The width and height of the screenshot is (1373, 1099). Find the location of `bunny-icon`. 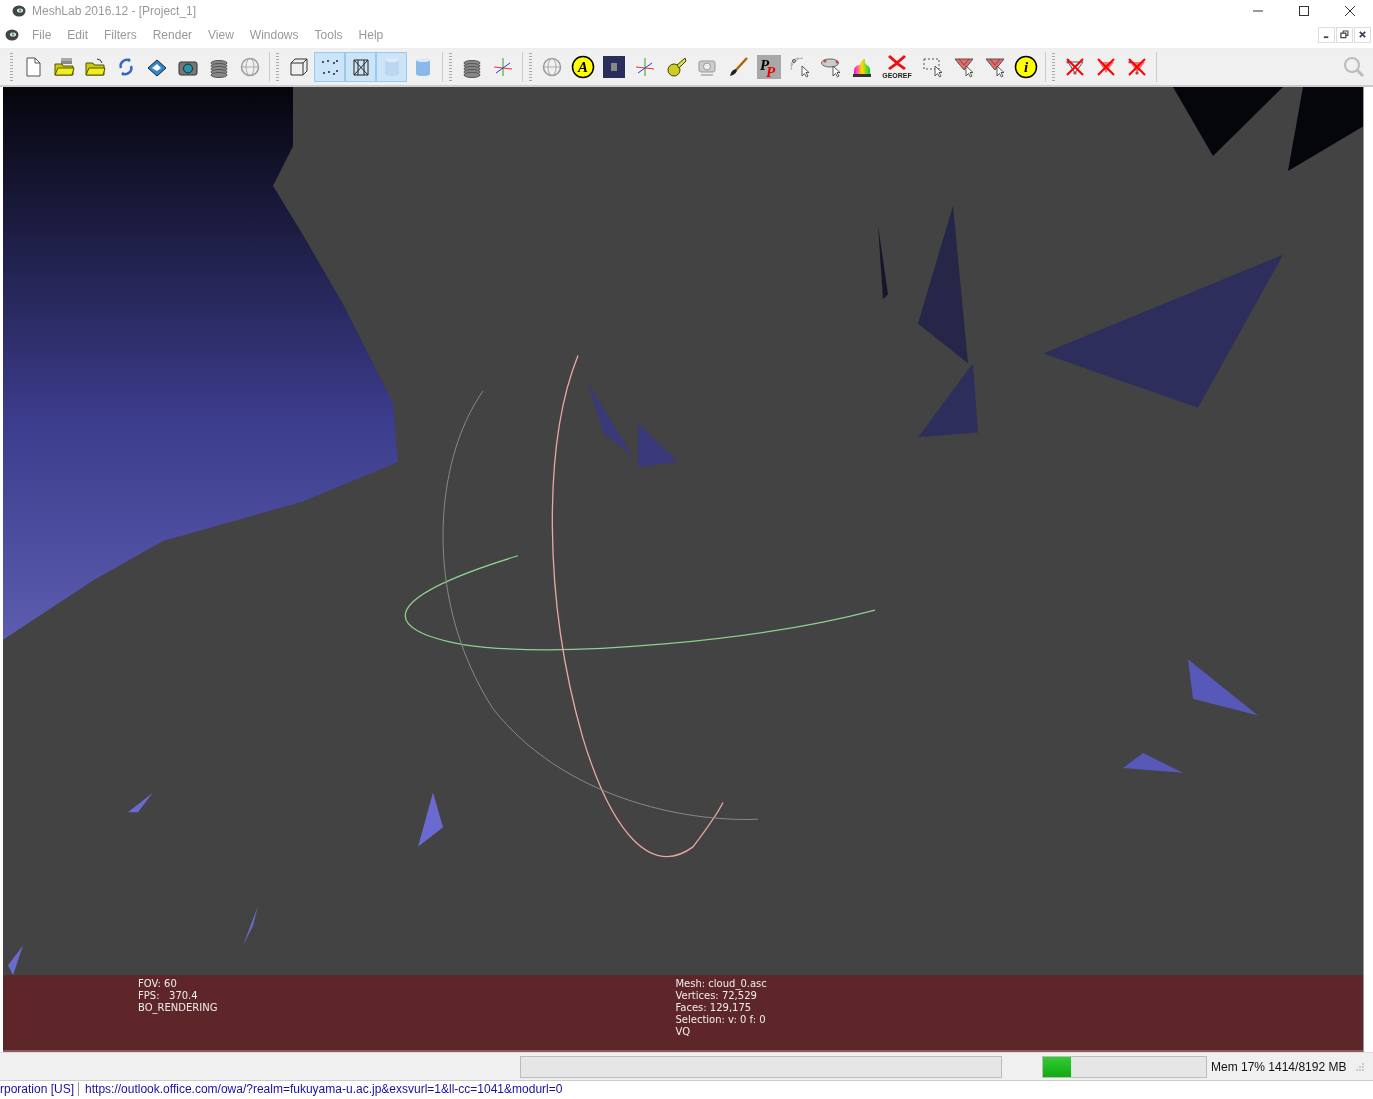

bunny-icon is located at coordinates (861, 67).